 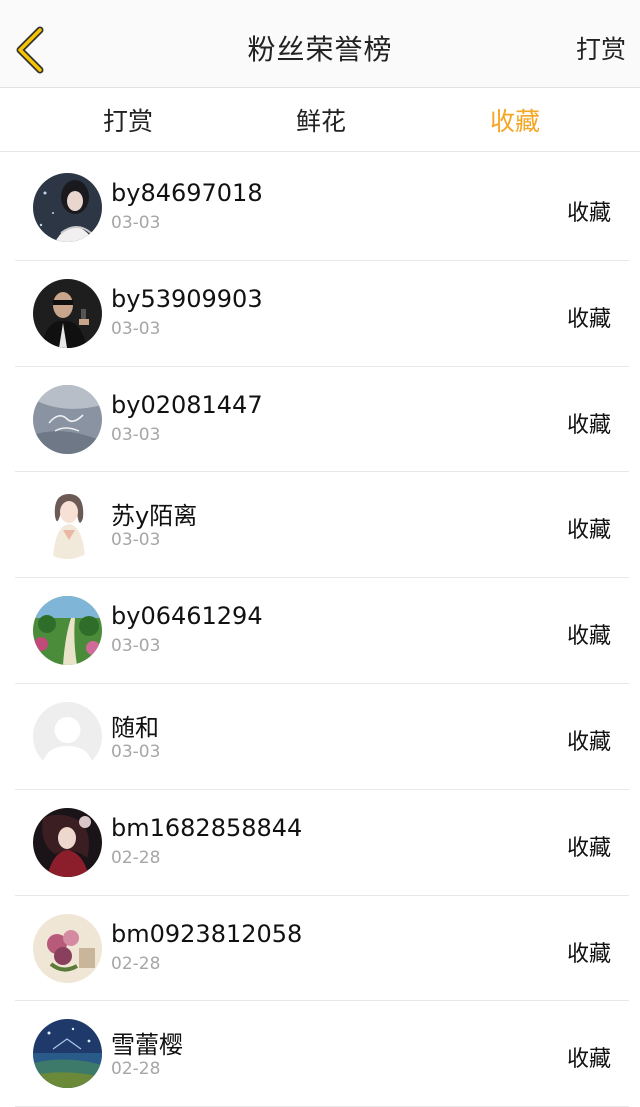 I want to click on list-item: by02081447 03-03 收藏, so click(x=322, y=420).